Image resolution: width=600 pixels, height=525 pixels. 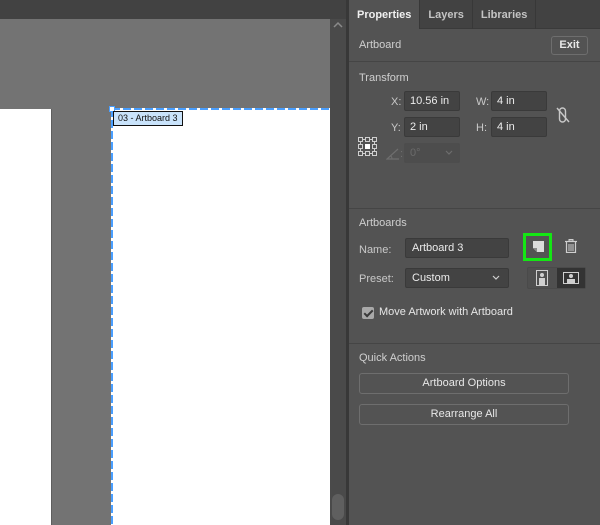 I want to click on reference-point-icon, so click(x=368, y=147).